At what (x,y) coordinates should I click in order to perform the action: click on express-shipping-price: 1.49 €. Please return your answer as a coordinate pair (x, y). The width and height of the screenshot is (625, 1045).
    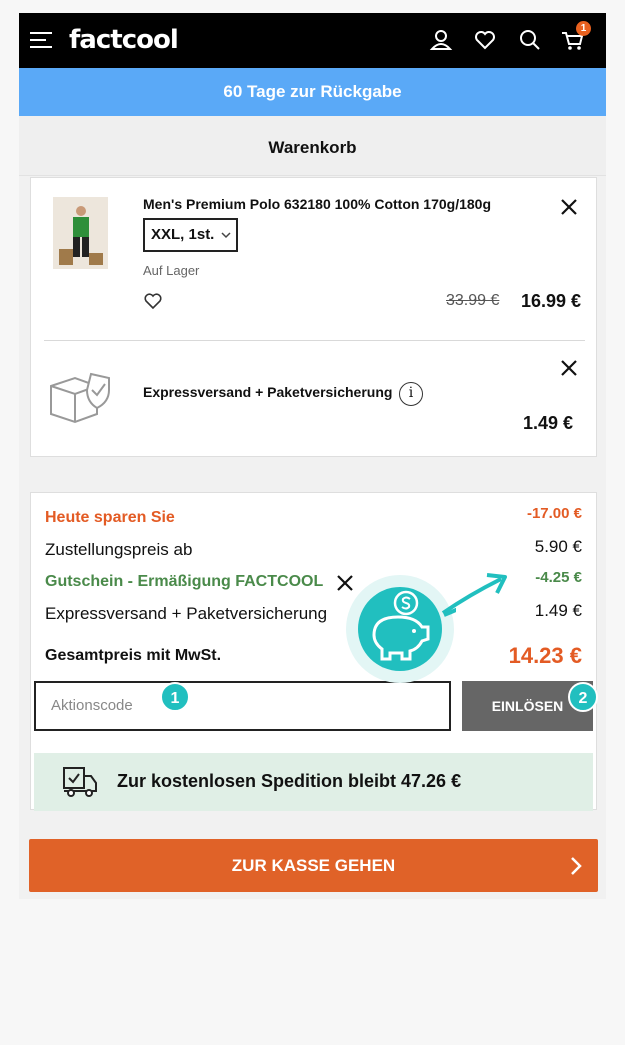
    Looking at the image, I should click on (548, 423).